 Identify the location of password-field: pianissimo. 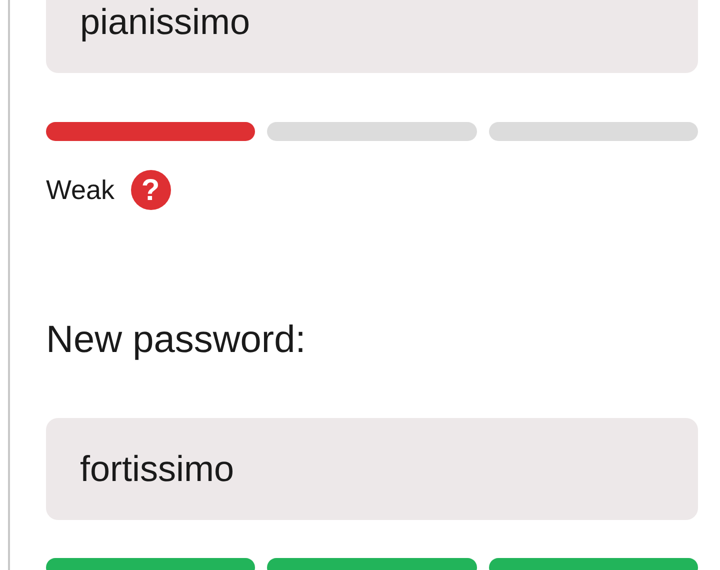
(372, 36).